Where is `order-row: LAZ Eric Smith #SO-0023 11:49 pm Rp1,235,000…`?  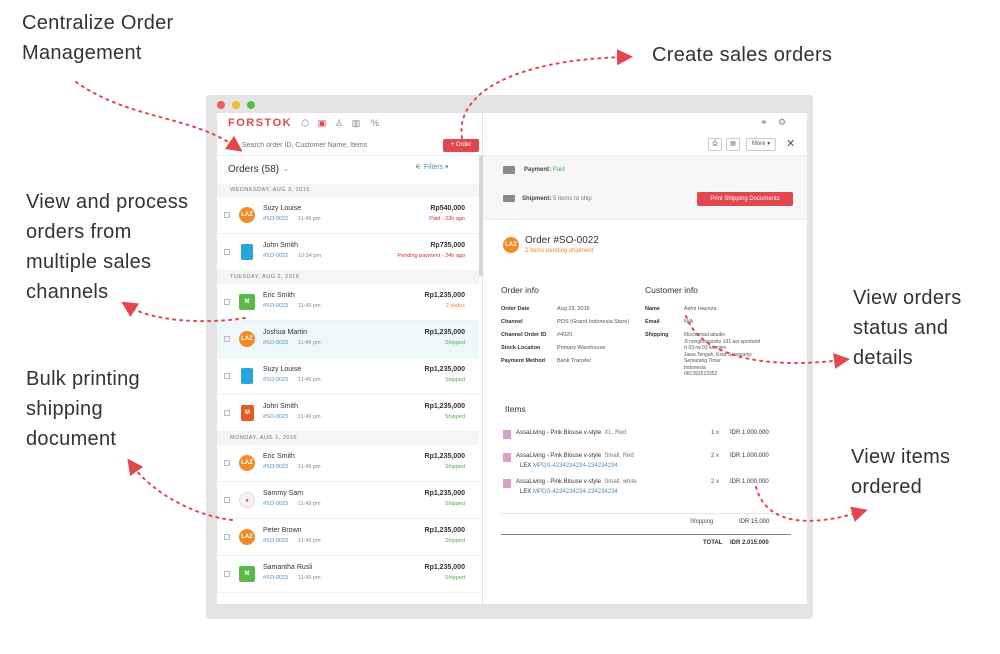 order-row: LAZ Eric Smith #SO-0023 11:49 pm Rp1,235,000… is located at coordinates (348, 463).